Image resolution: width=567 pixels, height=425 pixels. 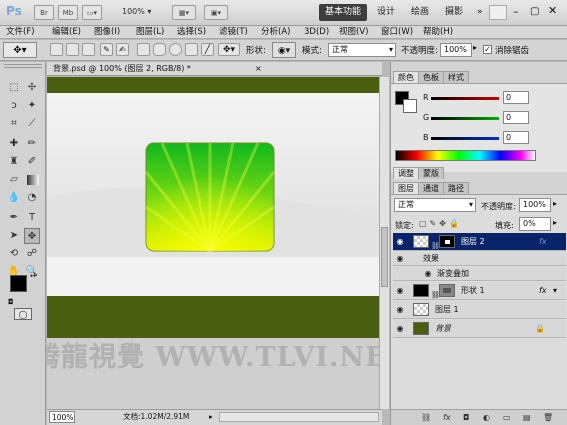 I want to click on marquee-tool-icon: ⬚, so click(x=14, y=88).